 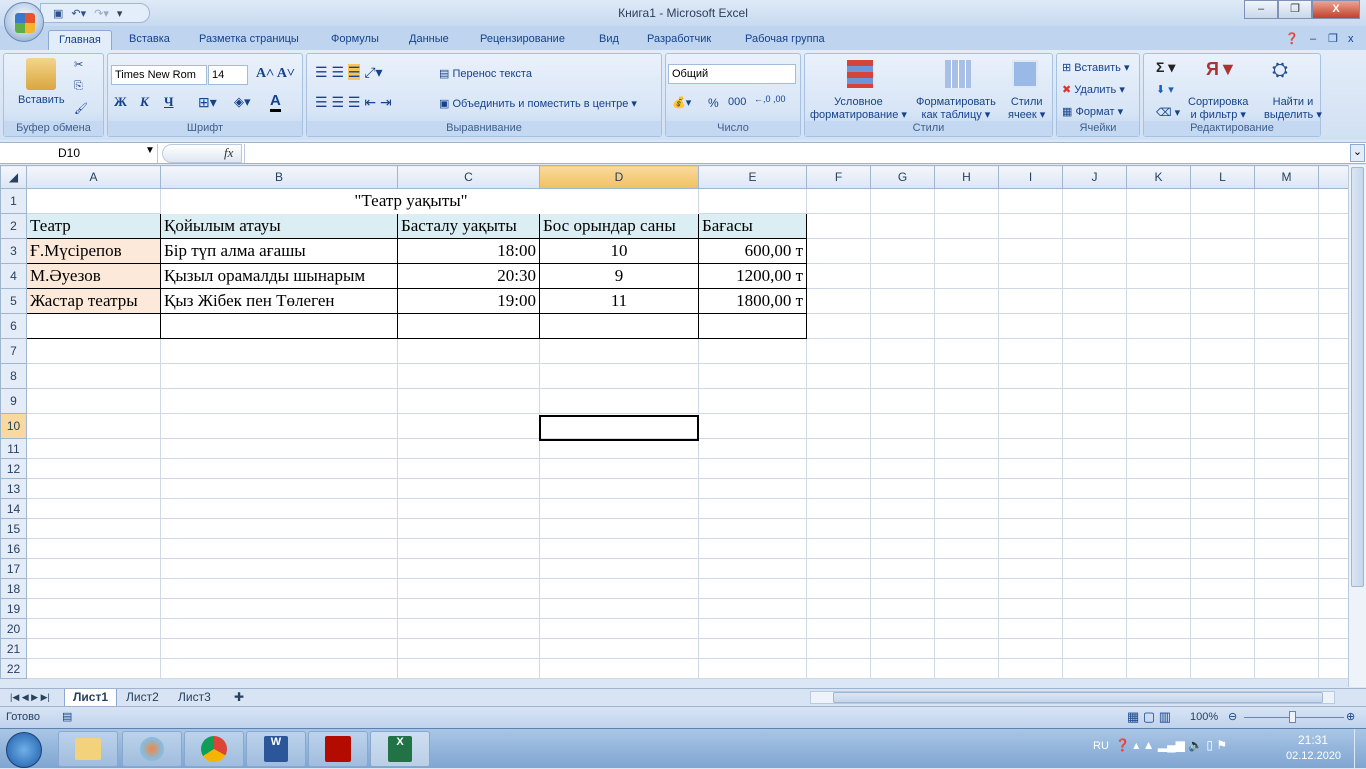 What do you see at coordinates (752, 301) in the screenshot?
I see `cell: 1800,00 т` at bounding box center [752, 301].